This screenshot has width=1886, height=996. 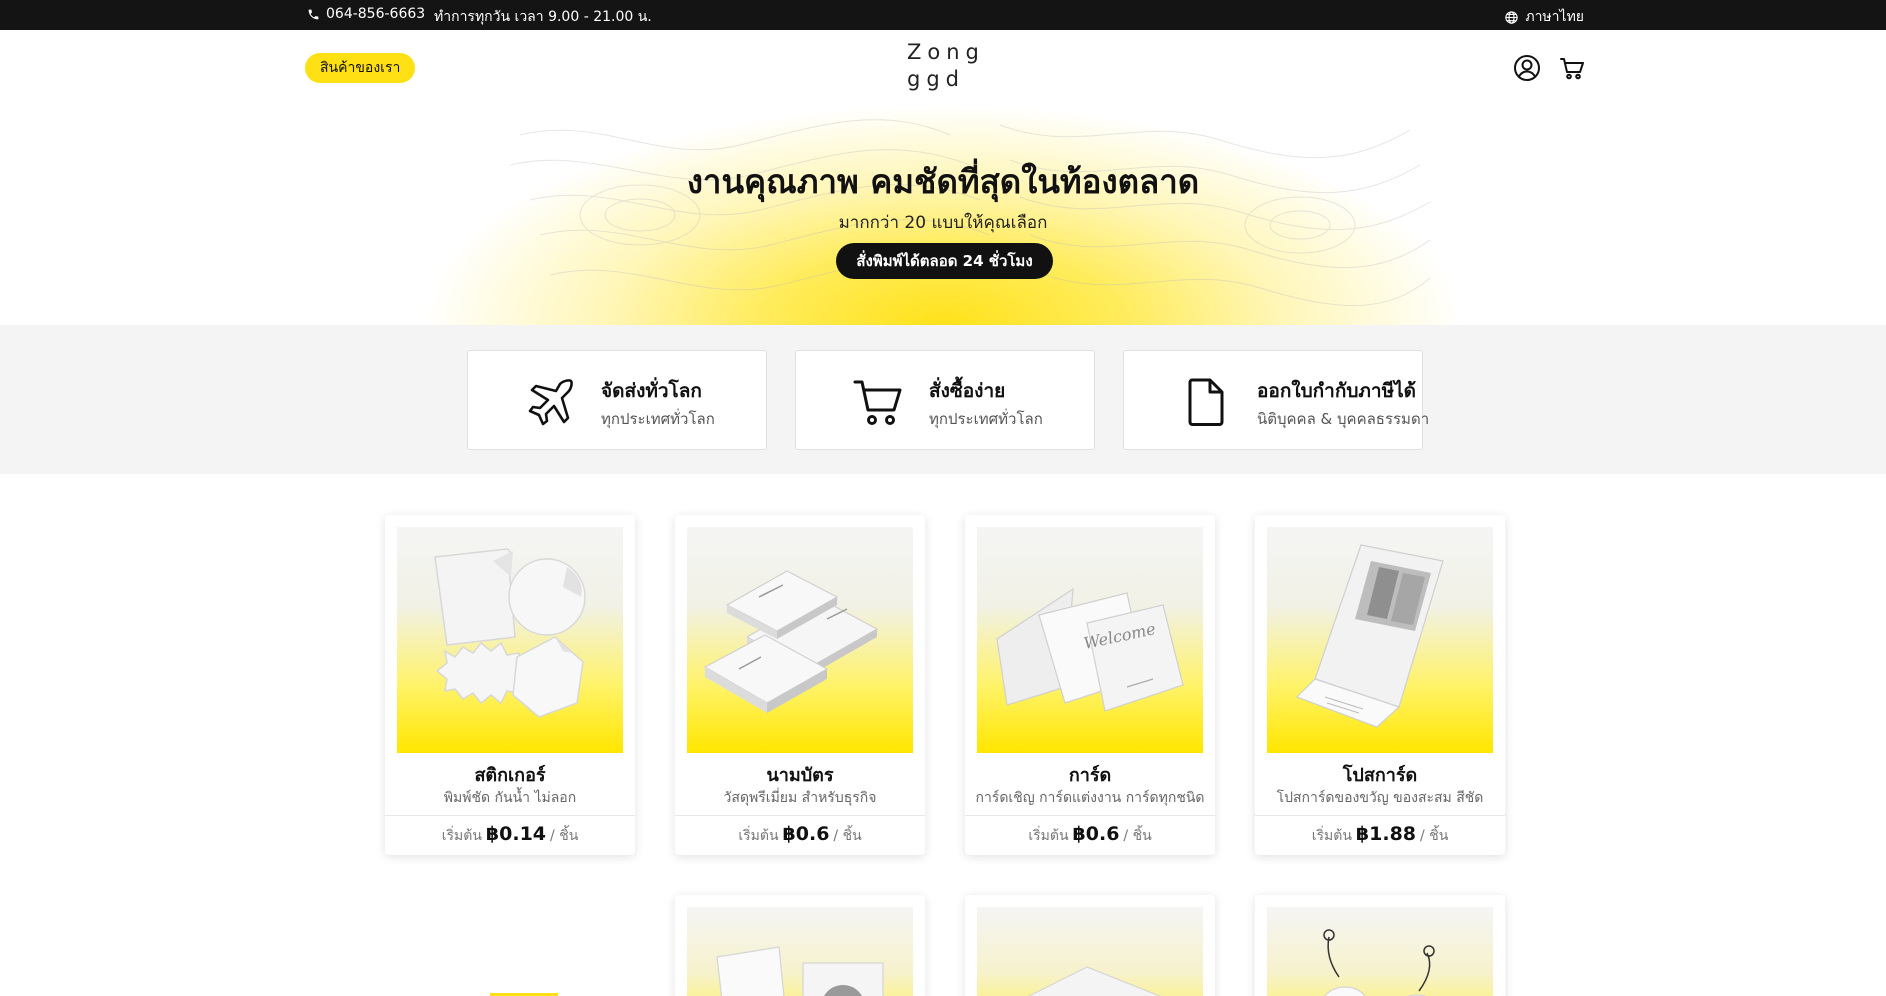 What do you see at coordinates (510, 775) in the screenshot?
I see `product-name: สติกเกอร์` at bounding box center [510, 775].